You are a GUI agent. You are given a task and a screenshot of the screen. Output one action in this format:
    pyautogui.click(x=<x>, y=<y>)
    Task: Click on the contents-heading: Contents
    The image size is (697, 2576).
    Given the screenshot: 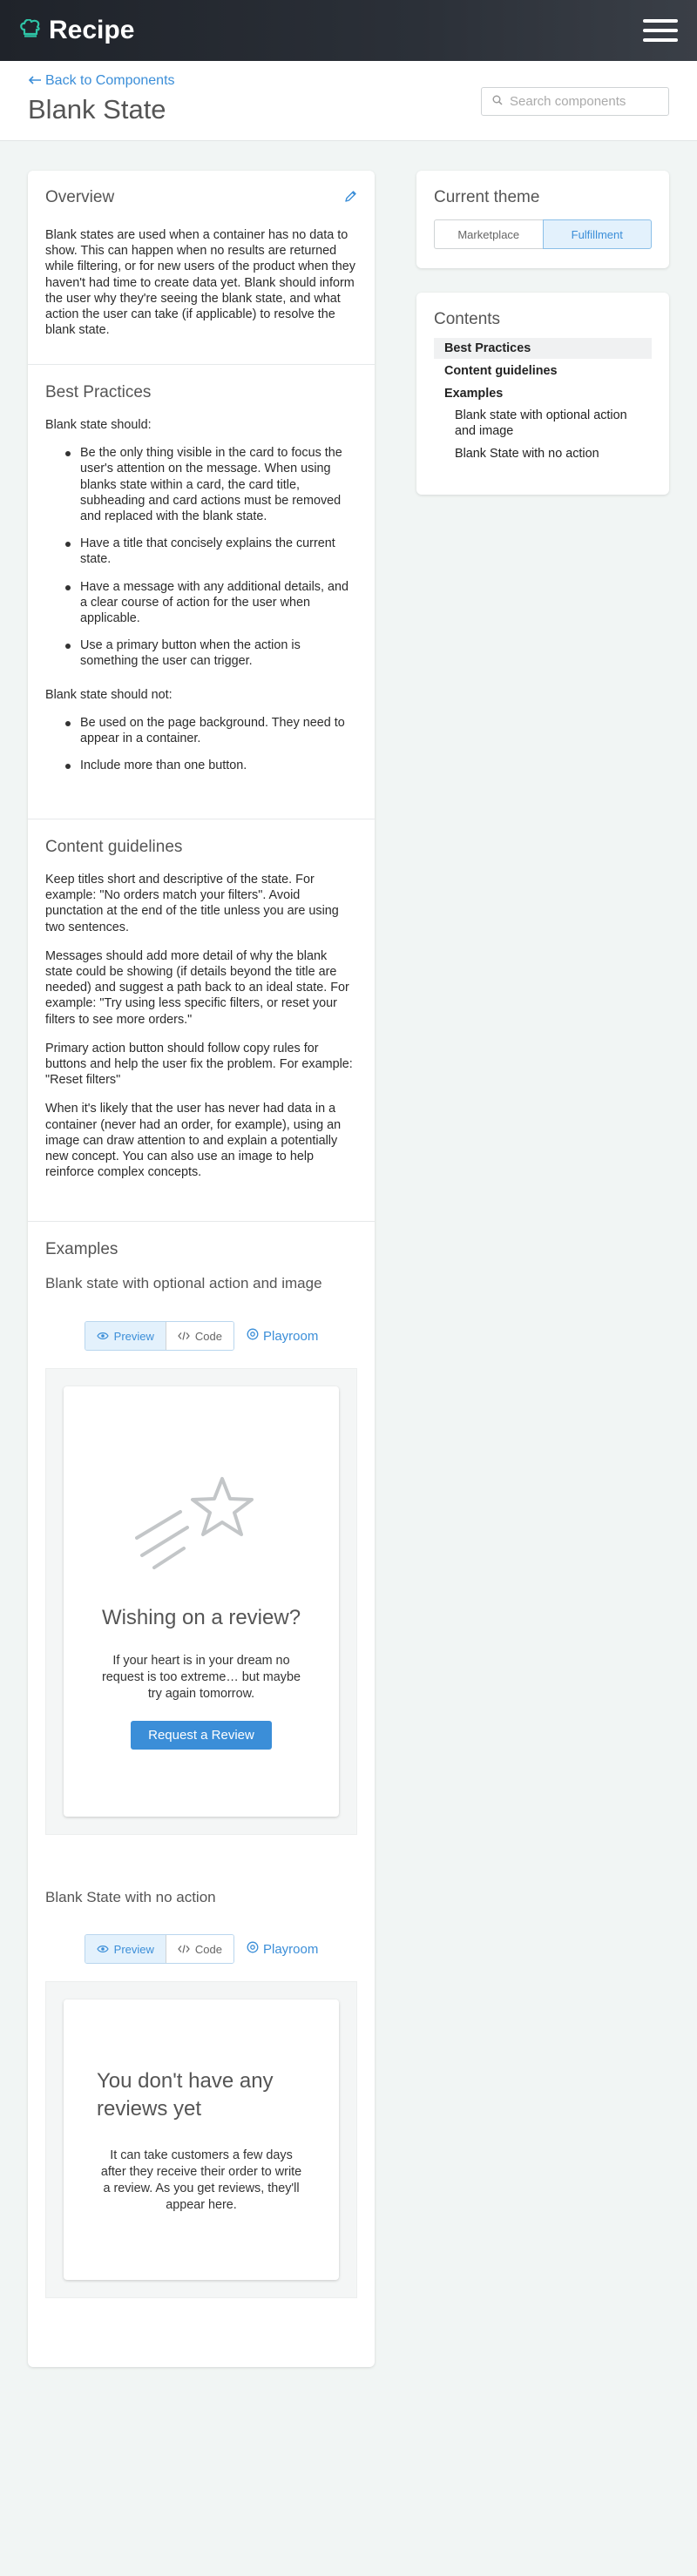 What is the action you would take?
    pyautogui.click(x=467, y=319)
    